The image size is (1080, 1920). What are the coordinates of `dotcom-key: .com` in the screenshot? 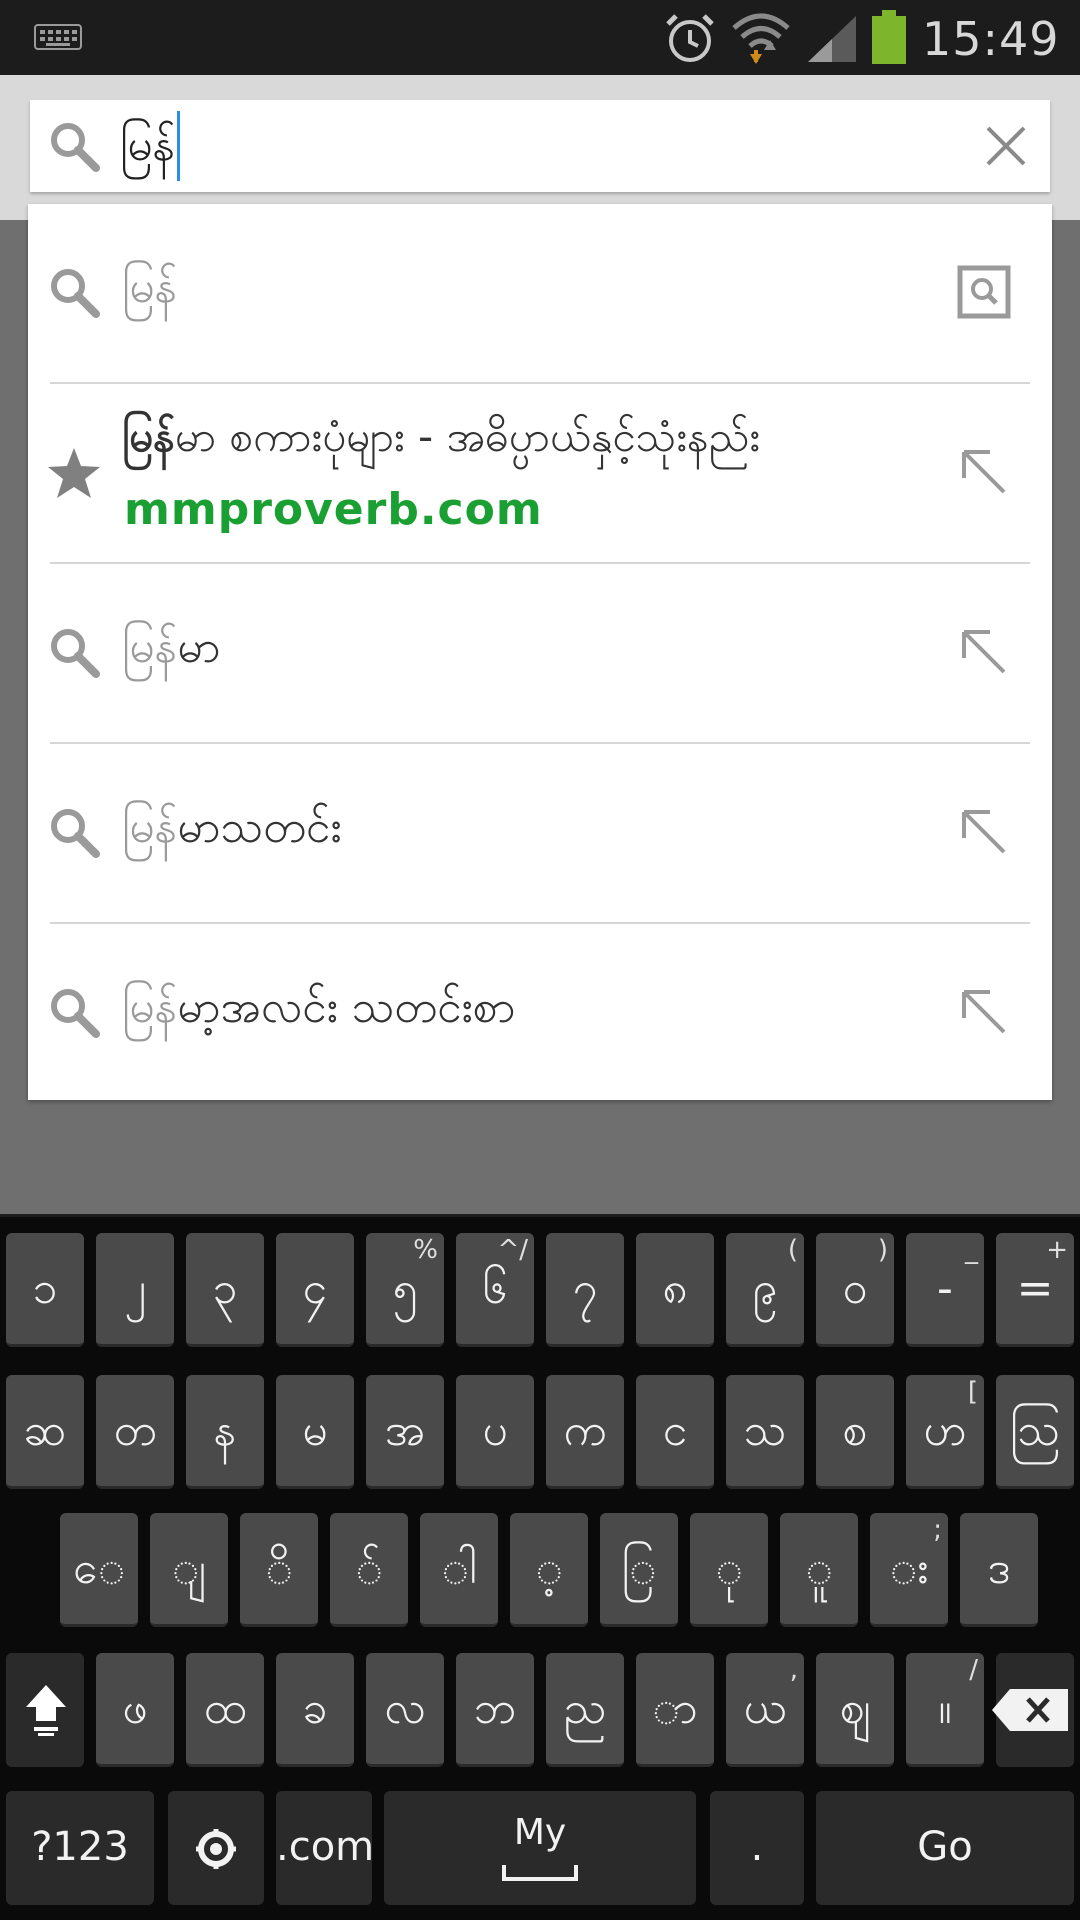 It's located at (325, 1848).